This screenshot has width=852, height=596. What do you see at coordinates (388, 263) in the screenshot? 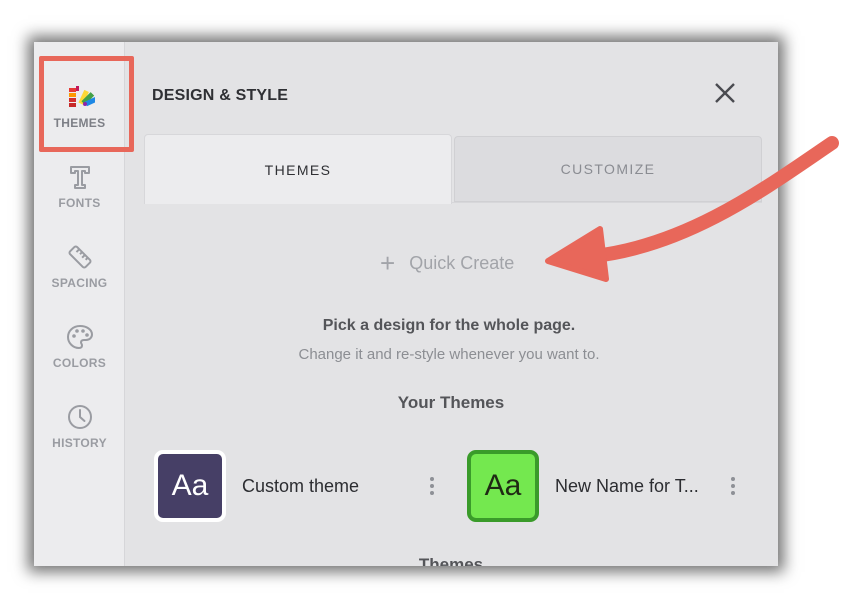
I see `plus-icon: +` at bounding box center [388, 263].